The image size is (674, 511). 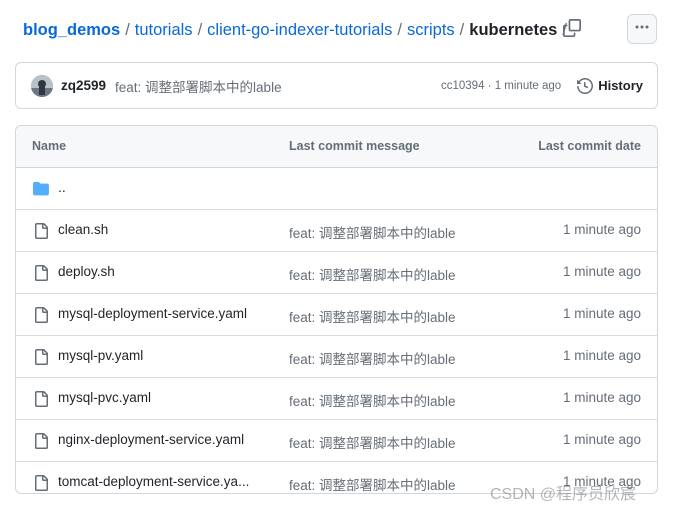 What do you see at coordinates (165, 229) in the screenshot?
I see `file-name-link: clean.sh` at bounding box center [165, 229].